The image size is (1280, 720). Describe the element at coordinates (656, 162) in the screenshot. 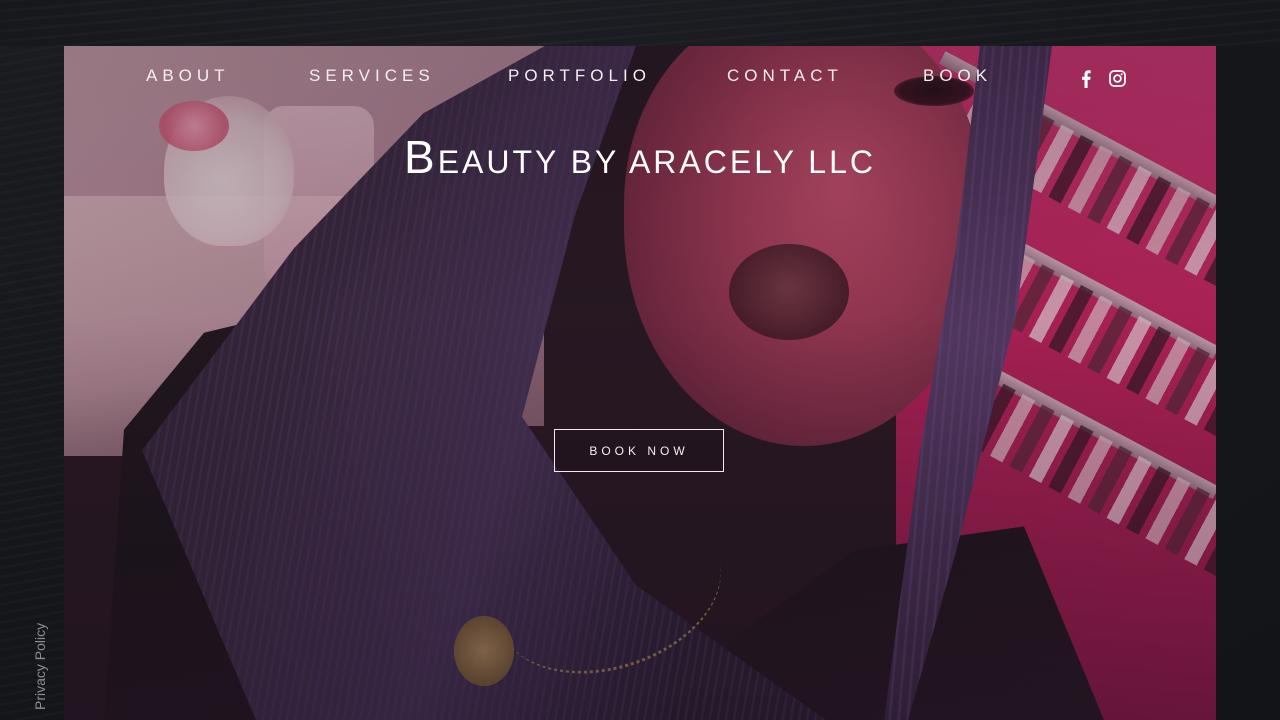

I see `site-title-rest: EAUTY BY ARACELY LLC` at that location.